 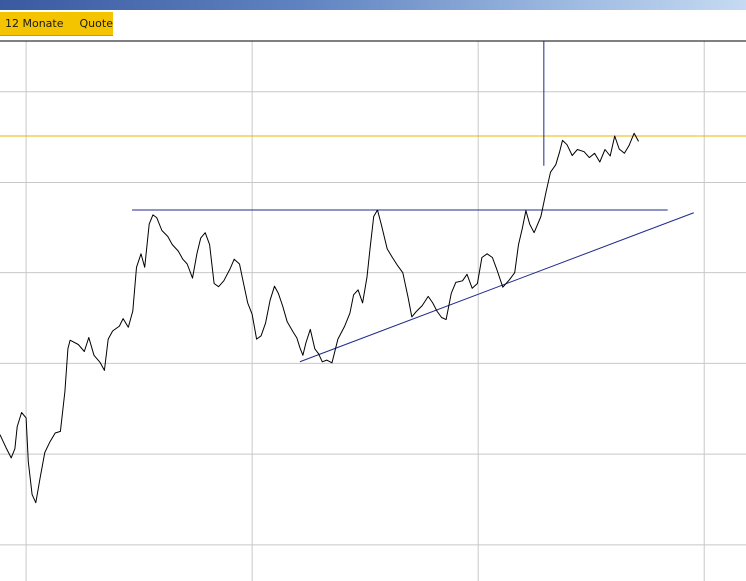 I want to click on support-trendline, so click(x=496, y=287).